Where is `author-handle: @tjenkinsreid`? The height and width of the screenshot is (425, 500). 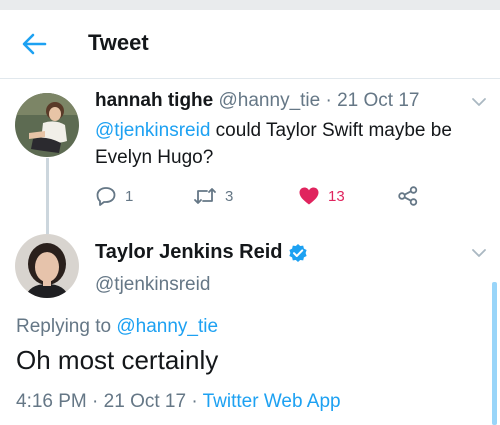 author-handle: @tjenkinsreid is located at coordinates (153, 284).